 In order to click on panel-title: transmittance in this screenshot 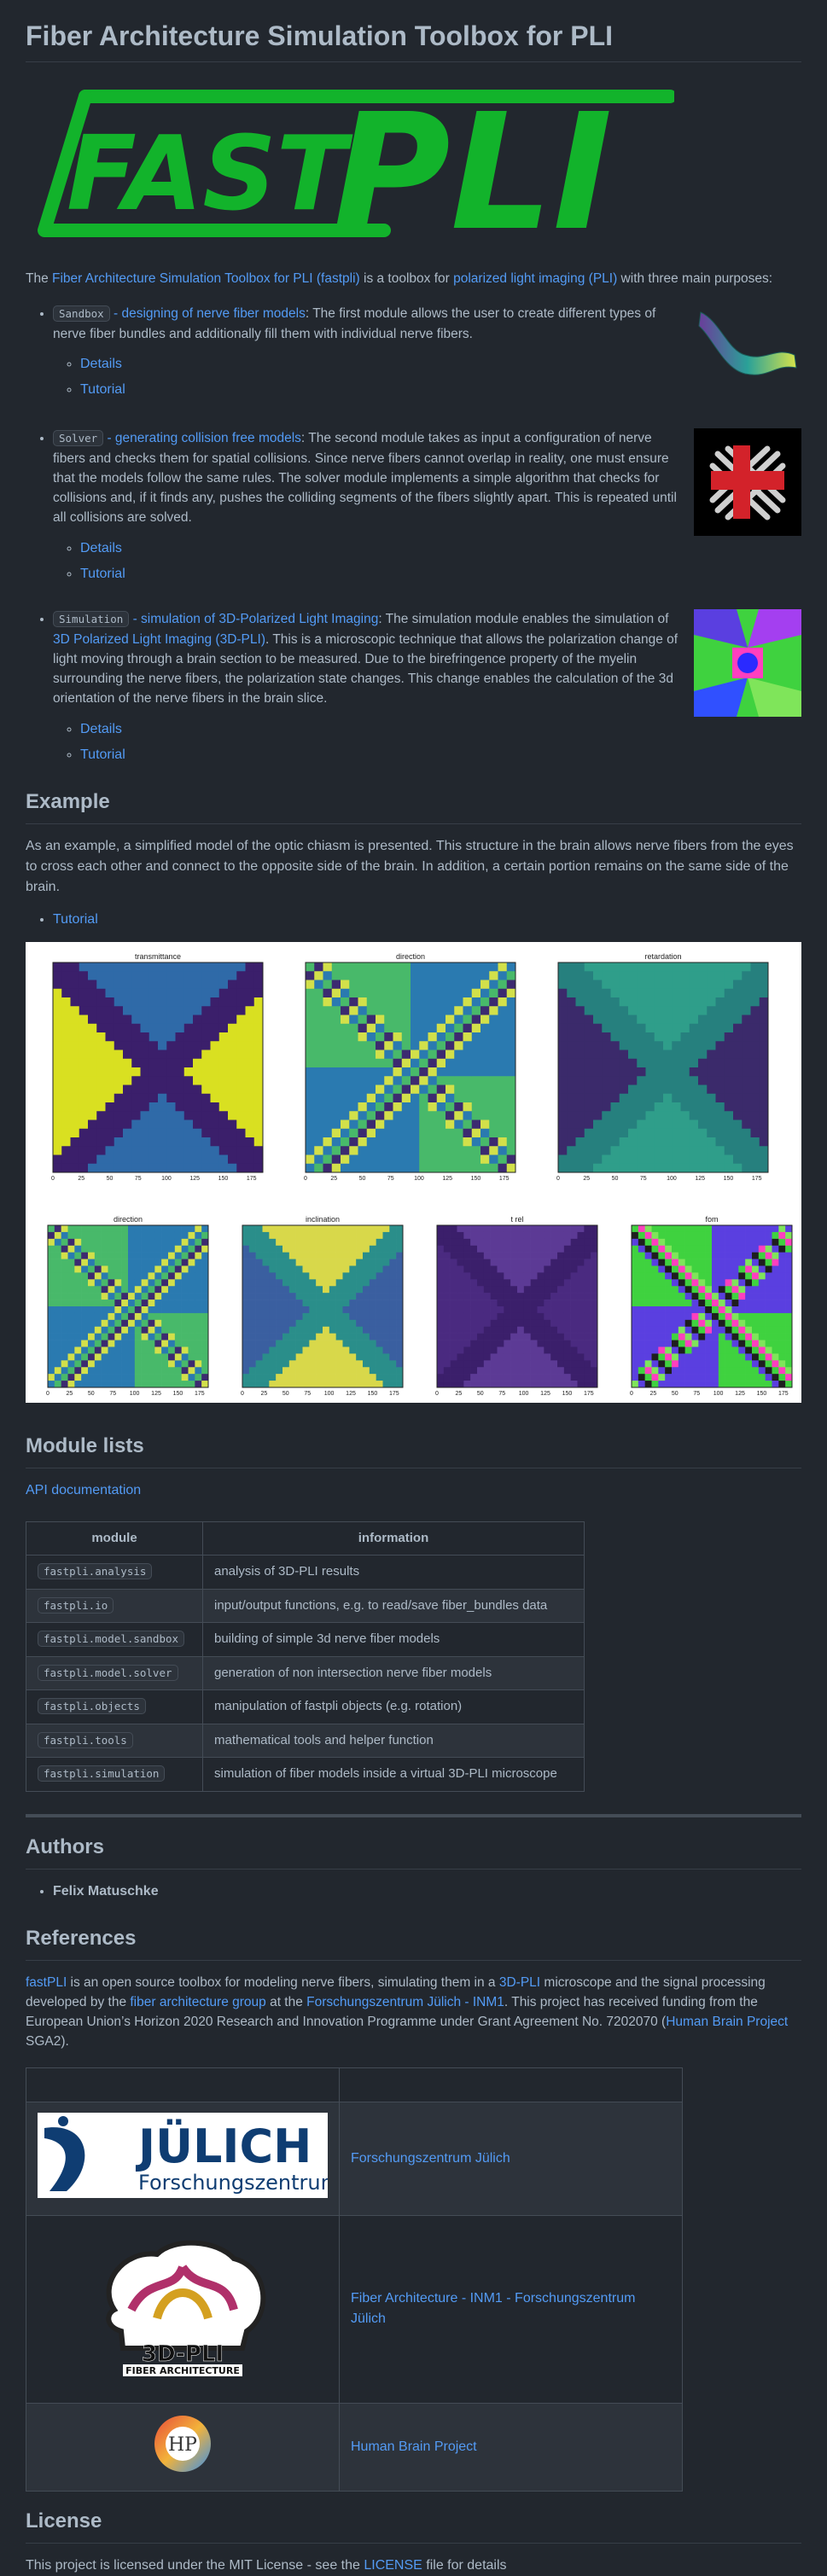, I will do `click(158, 957)`.